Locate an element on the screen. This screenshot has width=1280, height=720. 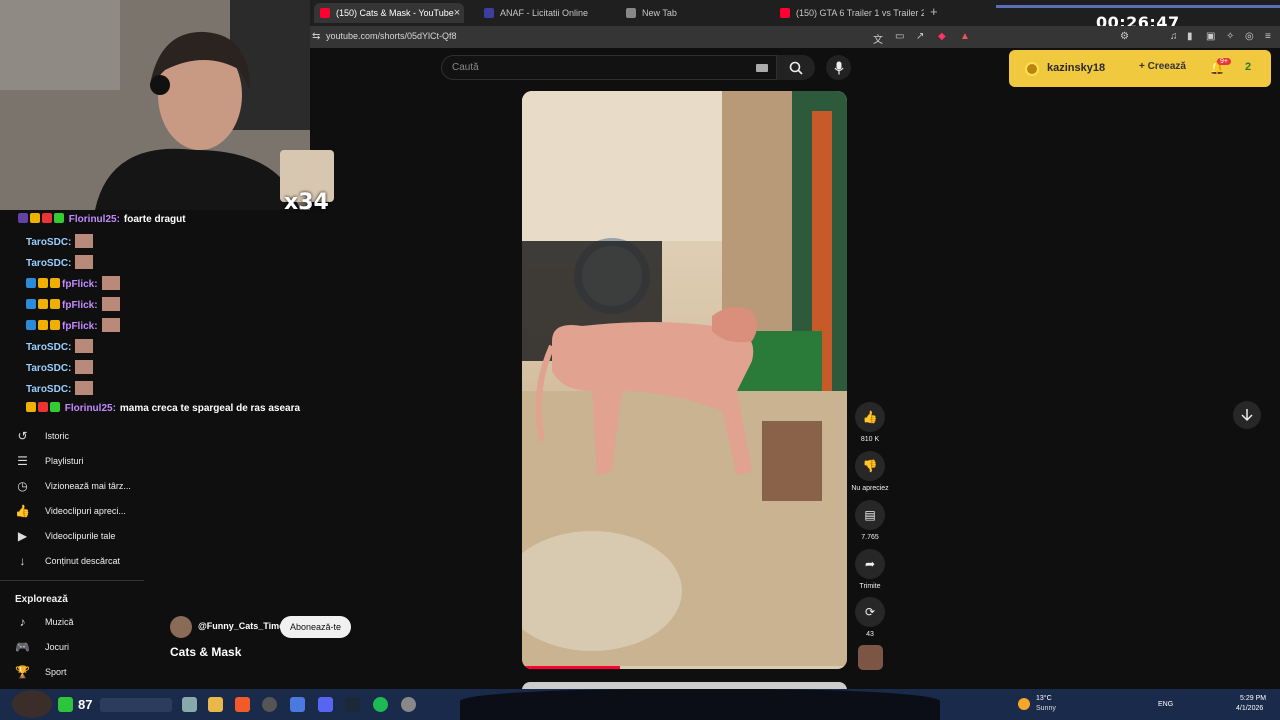
spotify-icon is located at coordinates (380, 704).